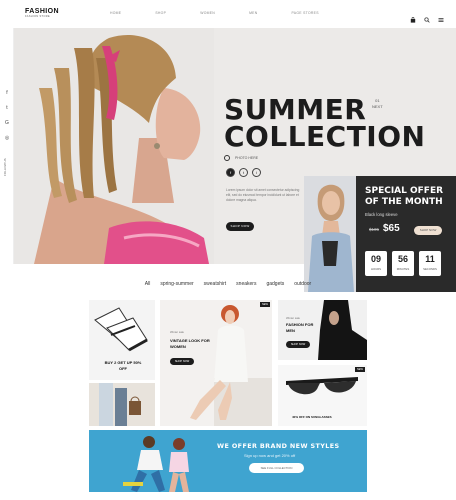 Image resolution: width=456 pixels, height=500 pixels. Describe the element at coordinates (231, 13) in the screenshot. I see `main-nav: HOME SHOP WOMEN MEN PAGE STORES` at that location.